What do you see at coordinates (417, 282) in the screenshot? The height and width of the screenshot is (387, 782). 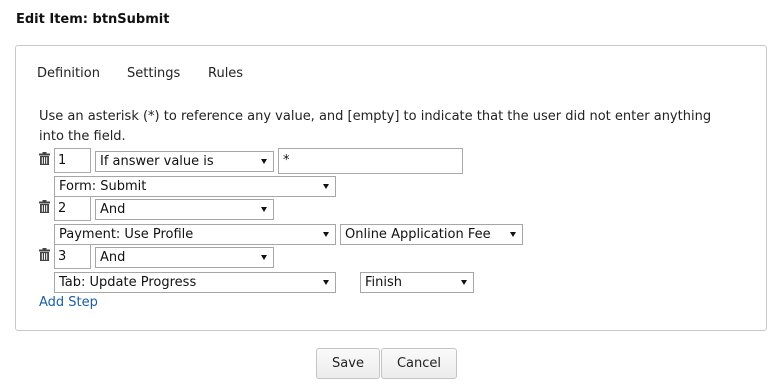 I see `step-action-option-select: Finish` at bounding box center [417, 282].